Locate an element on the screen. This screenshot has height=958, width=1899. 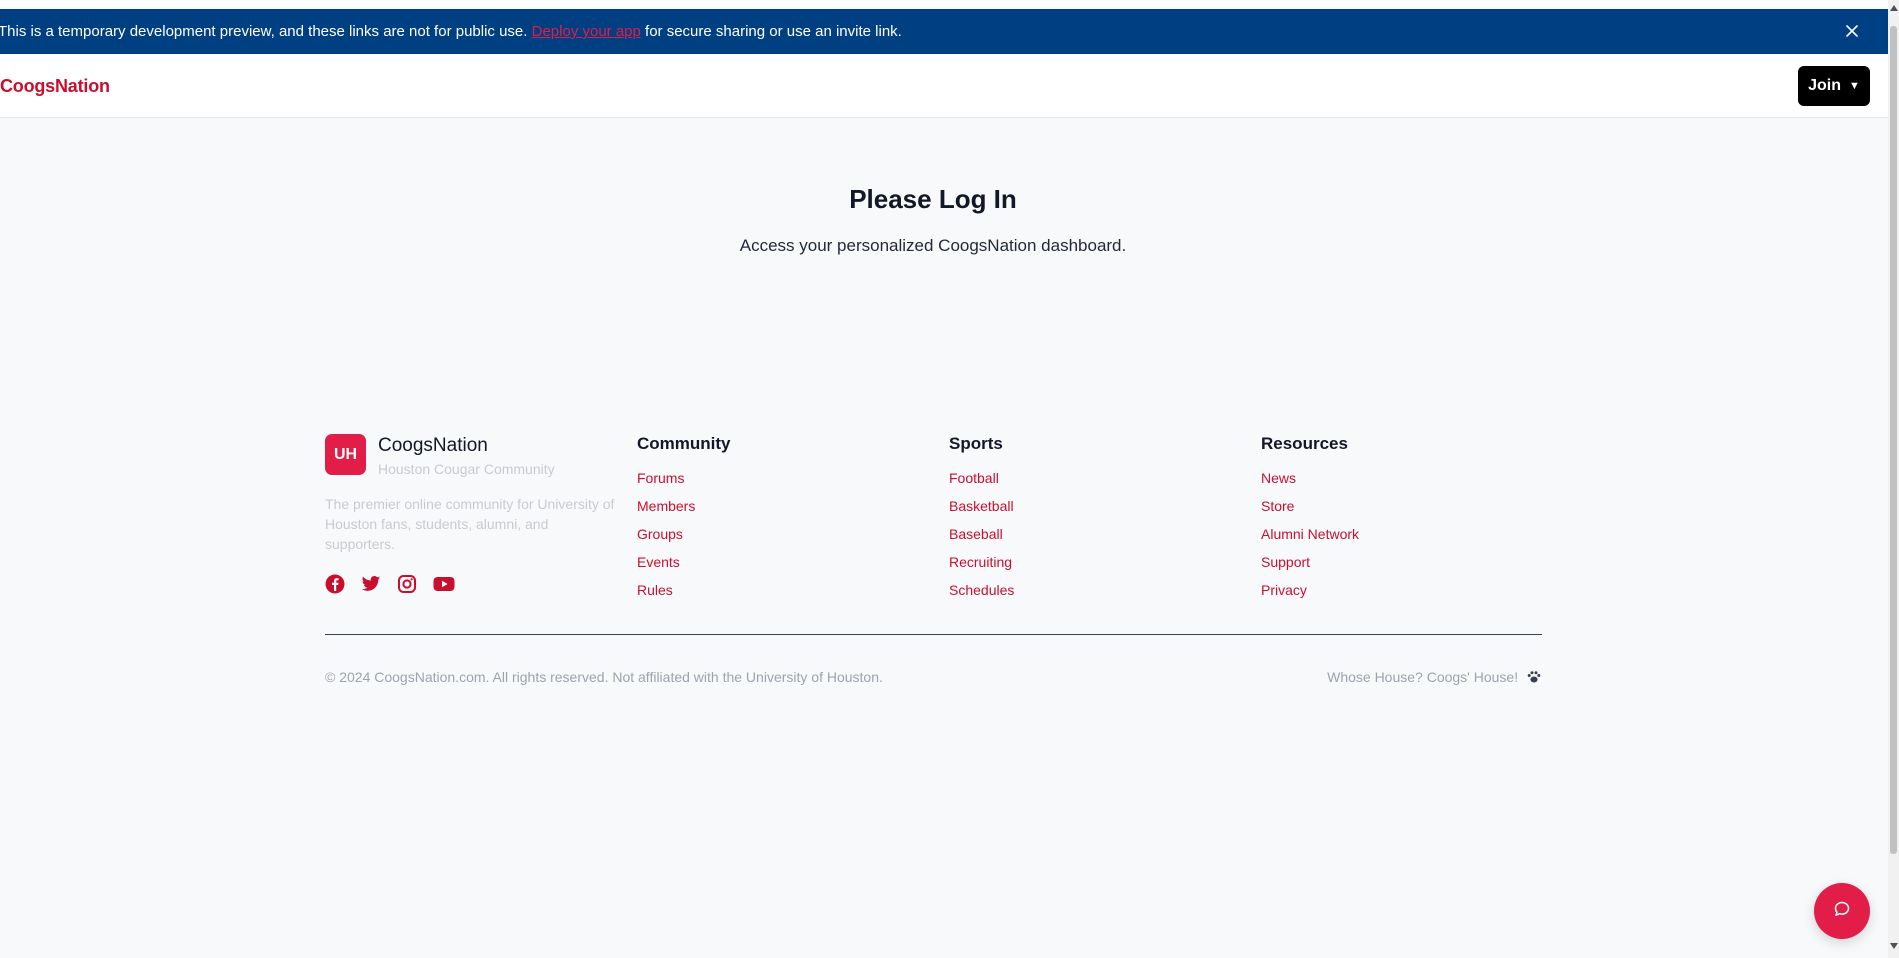
page-scrollbar is located at coordinates (1893, 479).